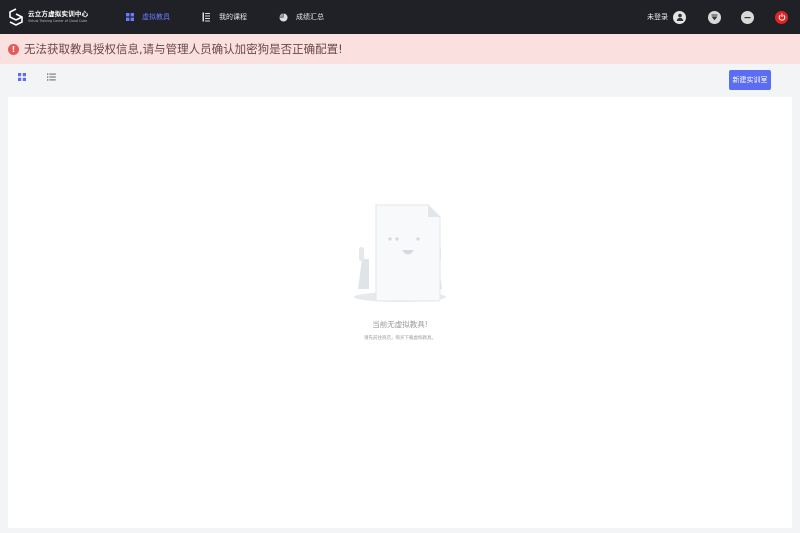  Describe the element at coordinates (657, 17) in the screenshot. I see `login-status: 未登录` at that location.